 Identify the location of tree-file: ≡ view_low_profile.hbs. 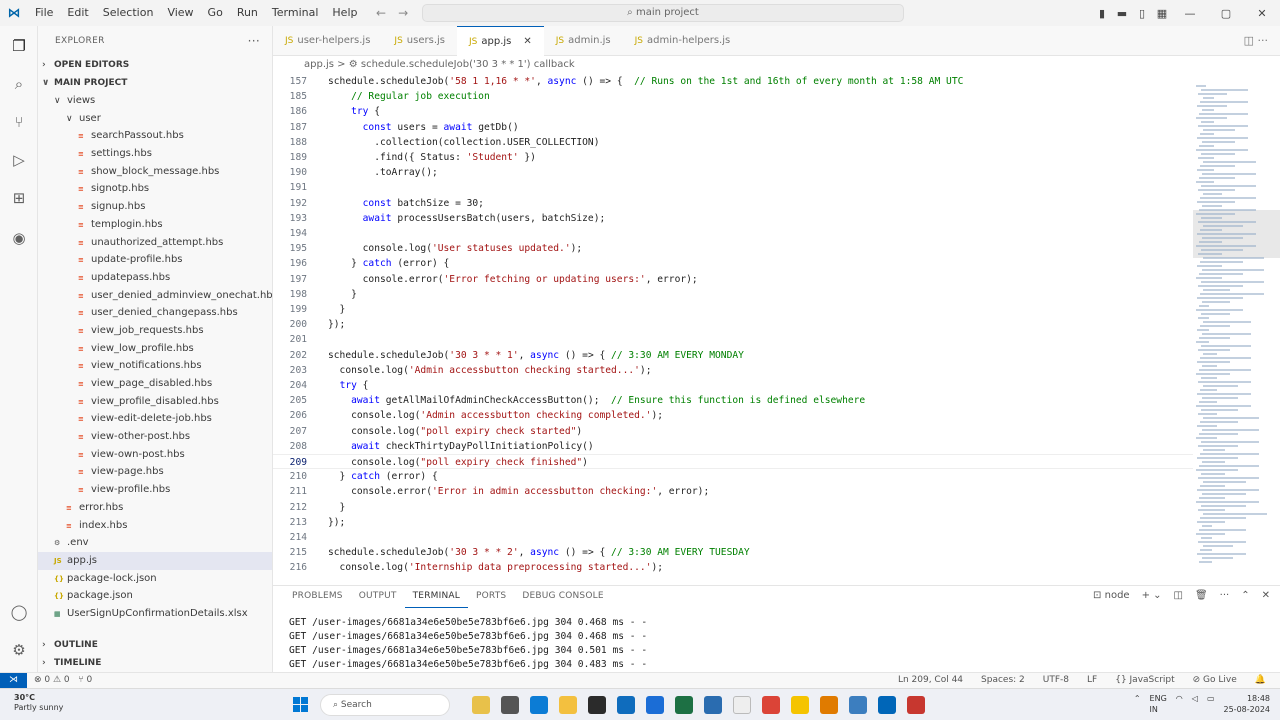
(155, 349).